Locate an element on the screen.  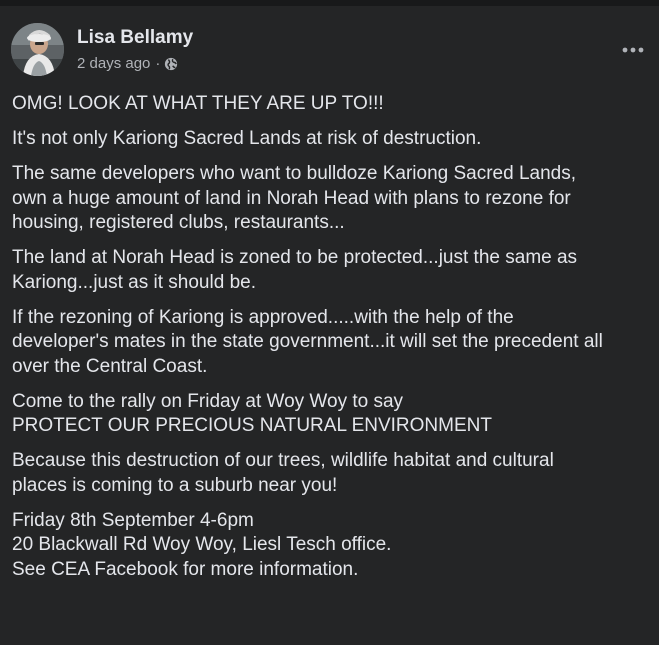
post-line: See CEA Facebook for more information. is located at coordinates (185, 569).